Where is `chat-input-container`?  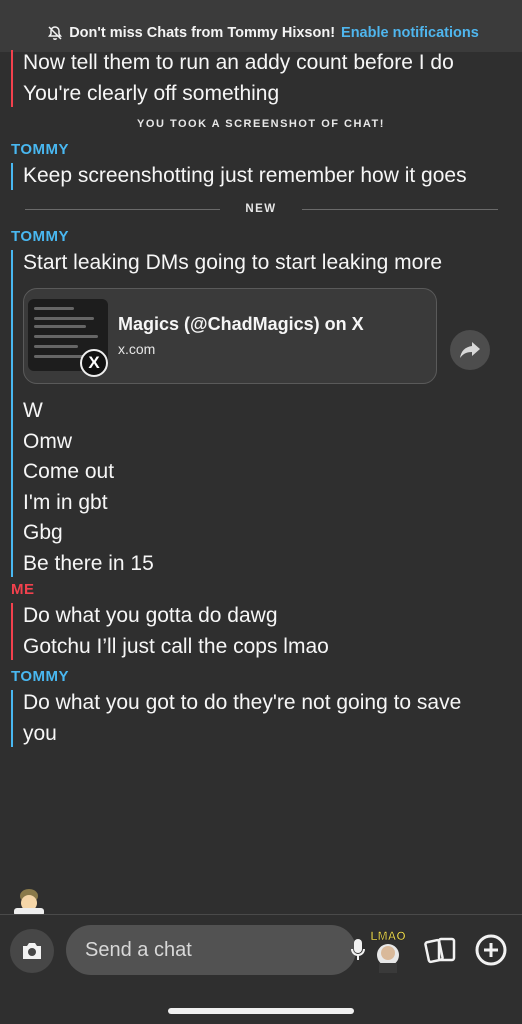
chat-input-container is located at coordinates (215, 950).